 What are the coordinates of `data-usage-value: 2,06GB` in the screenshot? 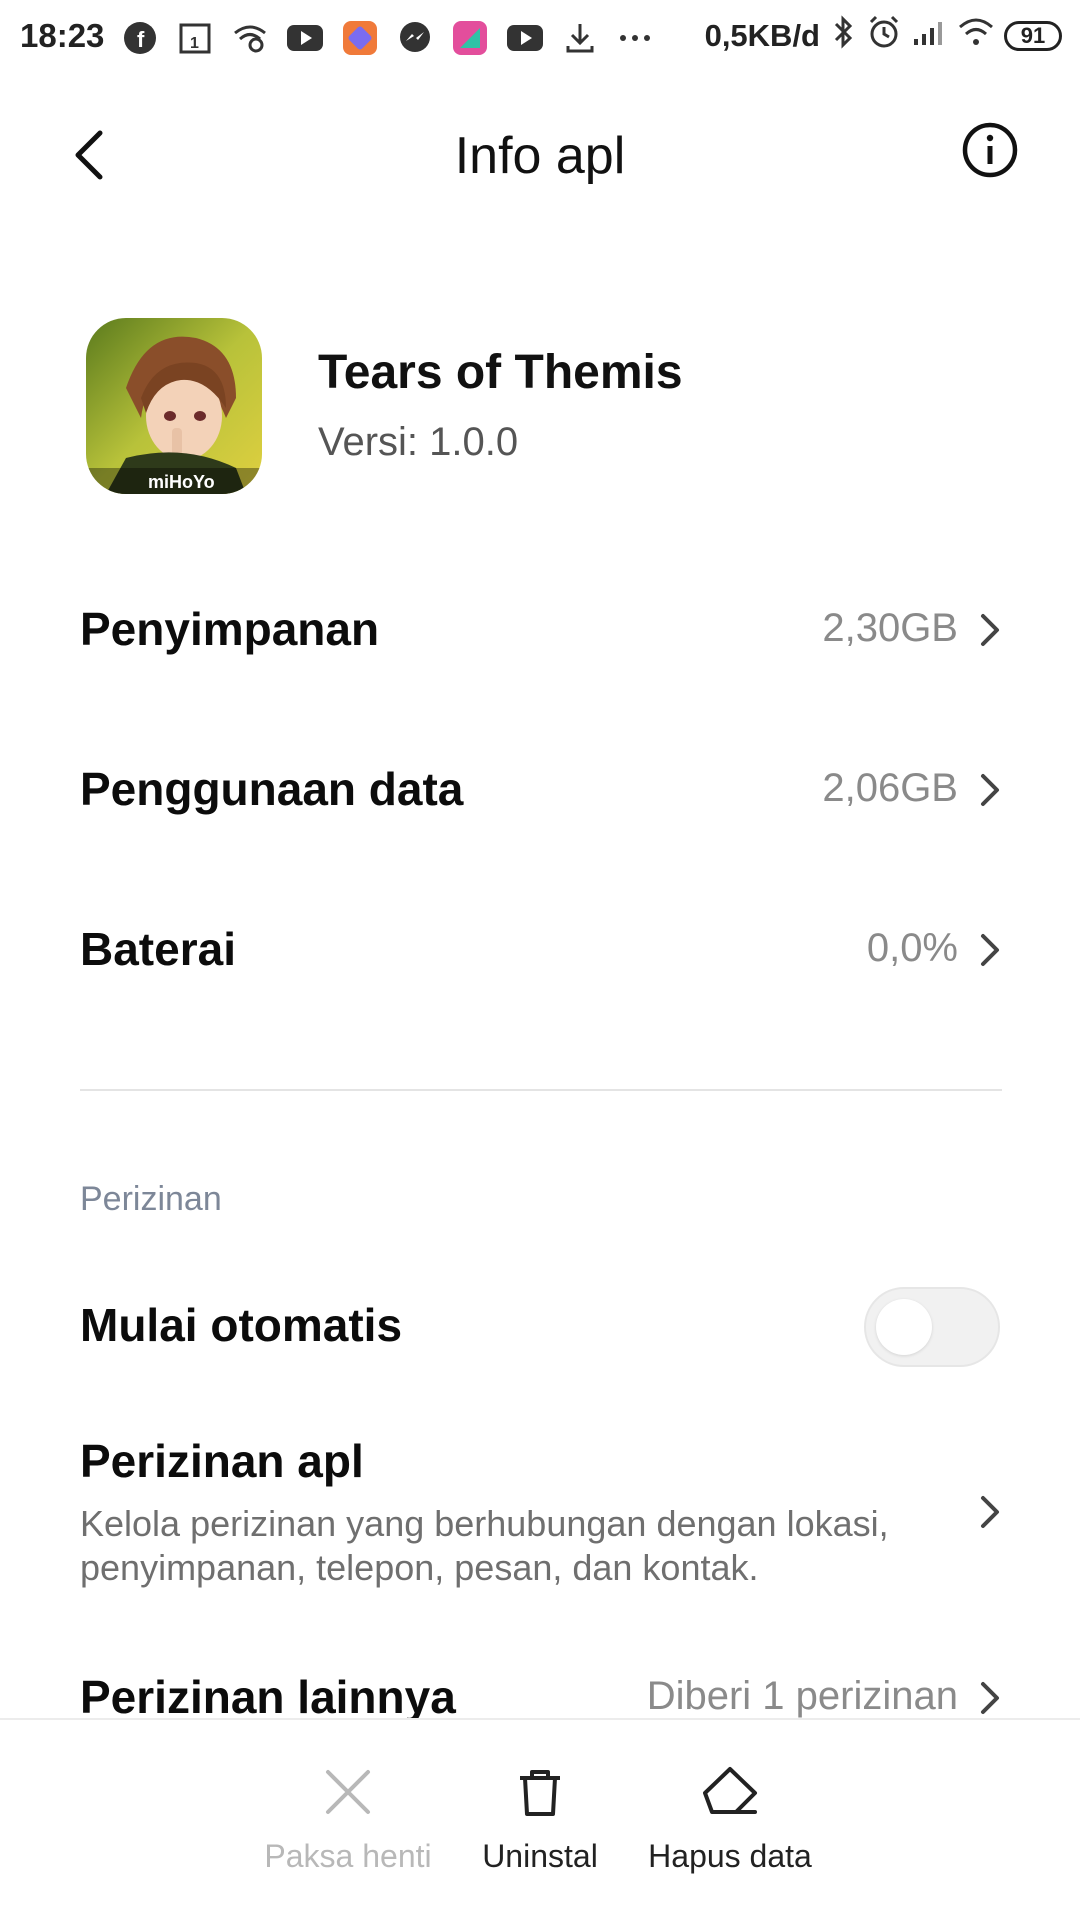 It's located at (890, 788).